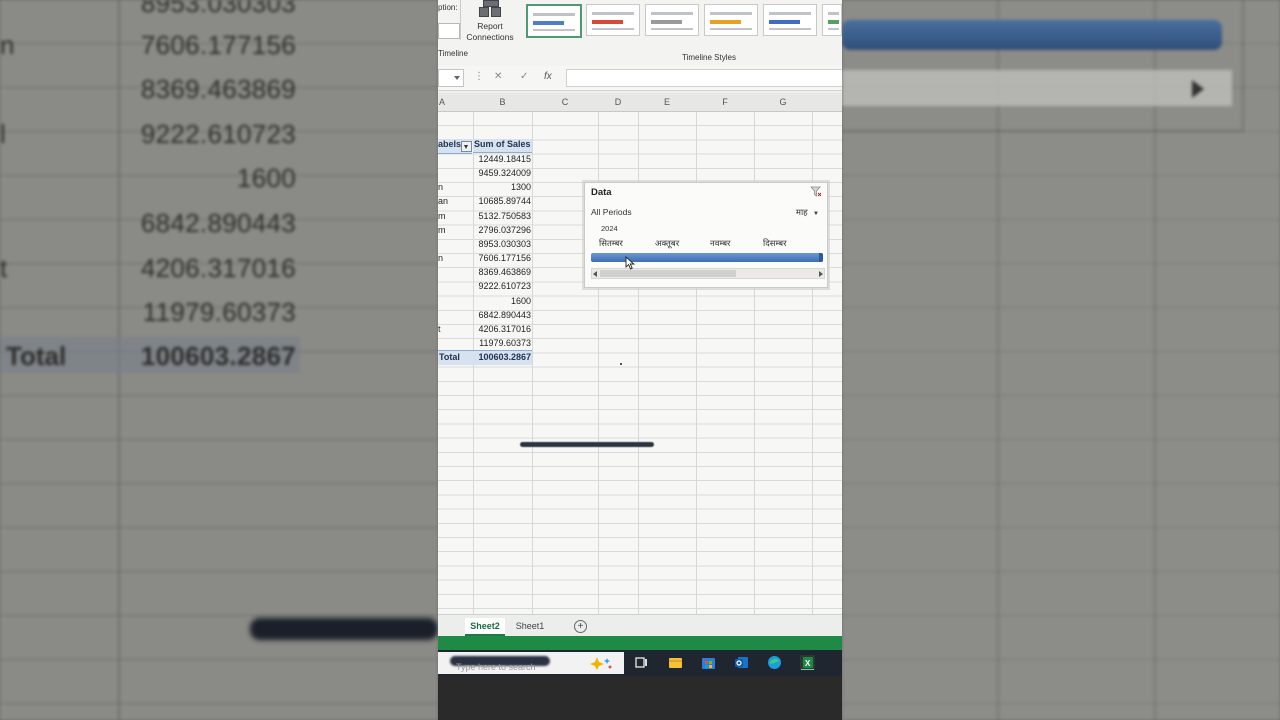 Image resolution: width=1280 pixels, height=720 pixels. Describe the element at coordinates (807, 212) in the screenshot. I see `time-level-dropdown: माह ▼` at that location.